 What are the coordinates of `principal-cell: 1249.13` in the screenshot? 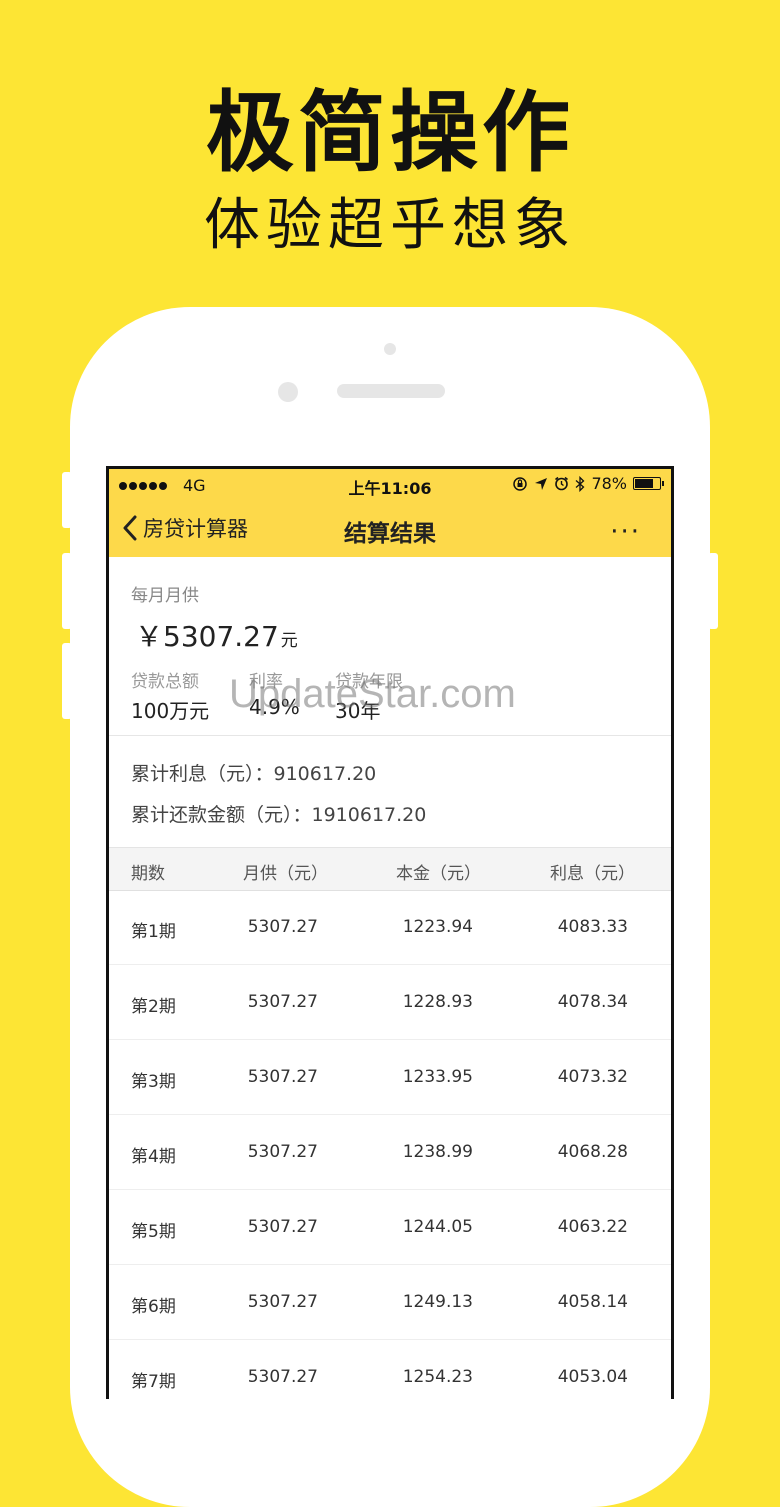 It's located at (437, 1302).